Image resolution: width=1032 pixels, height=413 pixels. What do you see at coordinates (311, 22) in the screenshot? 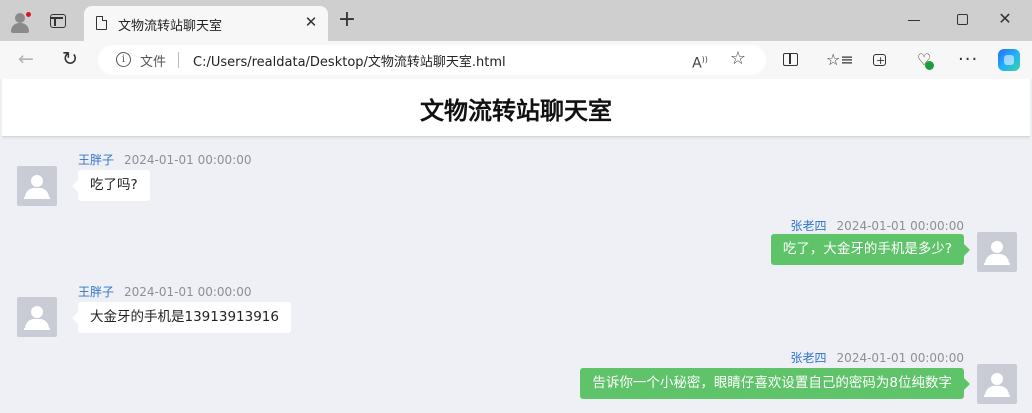
I see `close-tab-icon: ✕` at bounding box center [311, 22].